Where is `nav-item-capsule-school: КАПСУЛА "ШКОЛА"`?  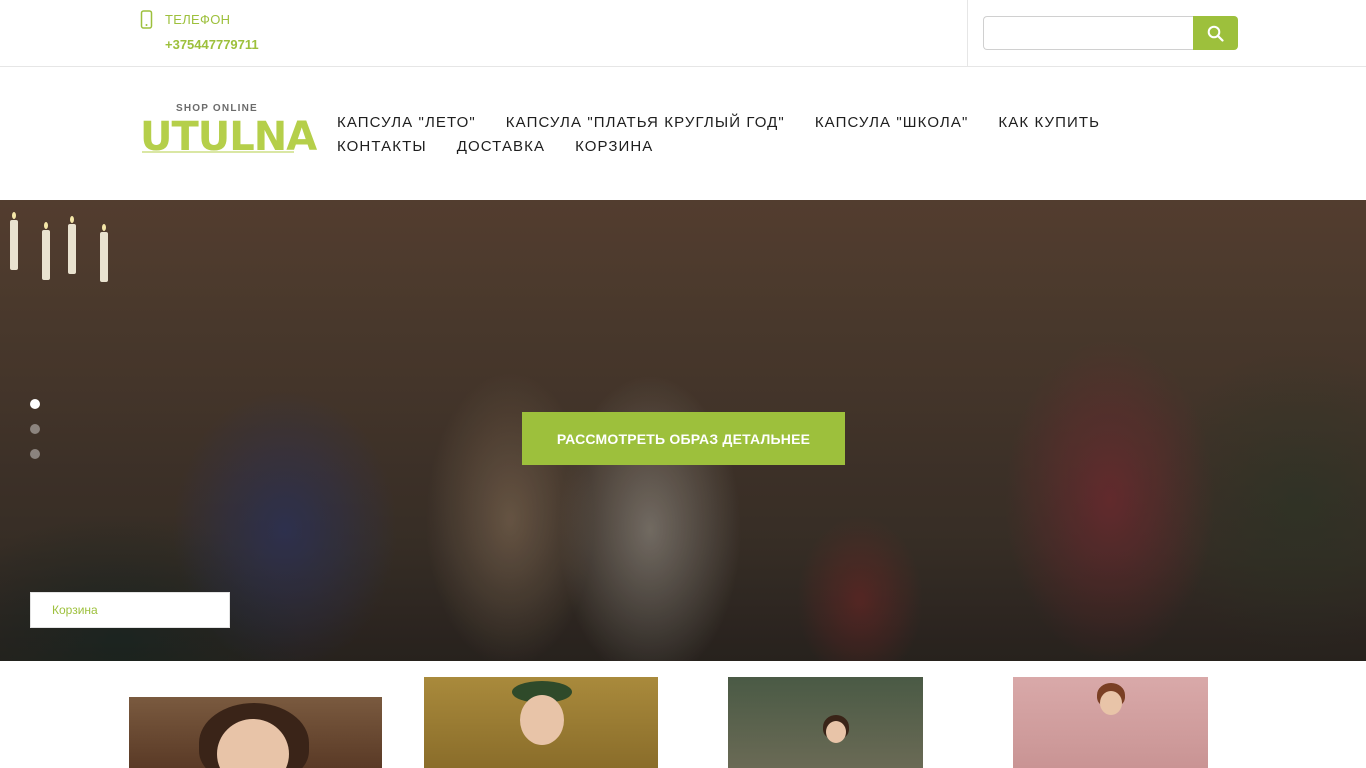
nav-item-capsule-school: КАПСУЛА "ШКОЛА" is located at coordinates (892, 122).